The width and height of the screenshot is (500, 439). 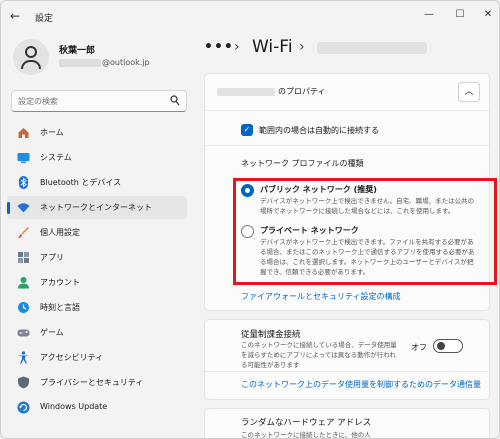 I want to click on sidebar-item-privacy: プライバシーとセキュリティ, so click(x=97, y=382).